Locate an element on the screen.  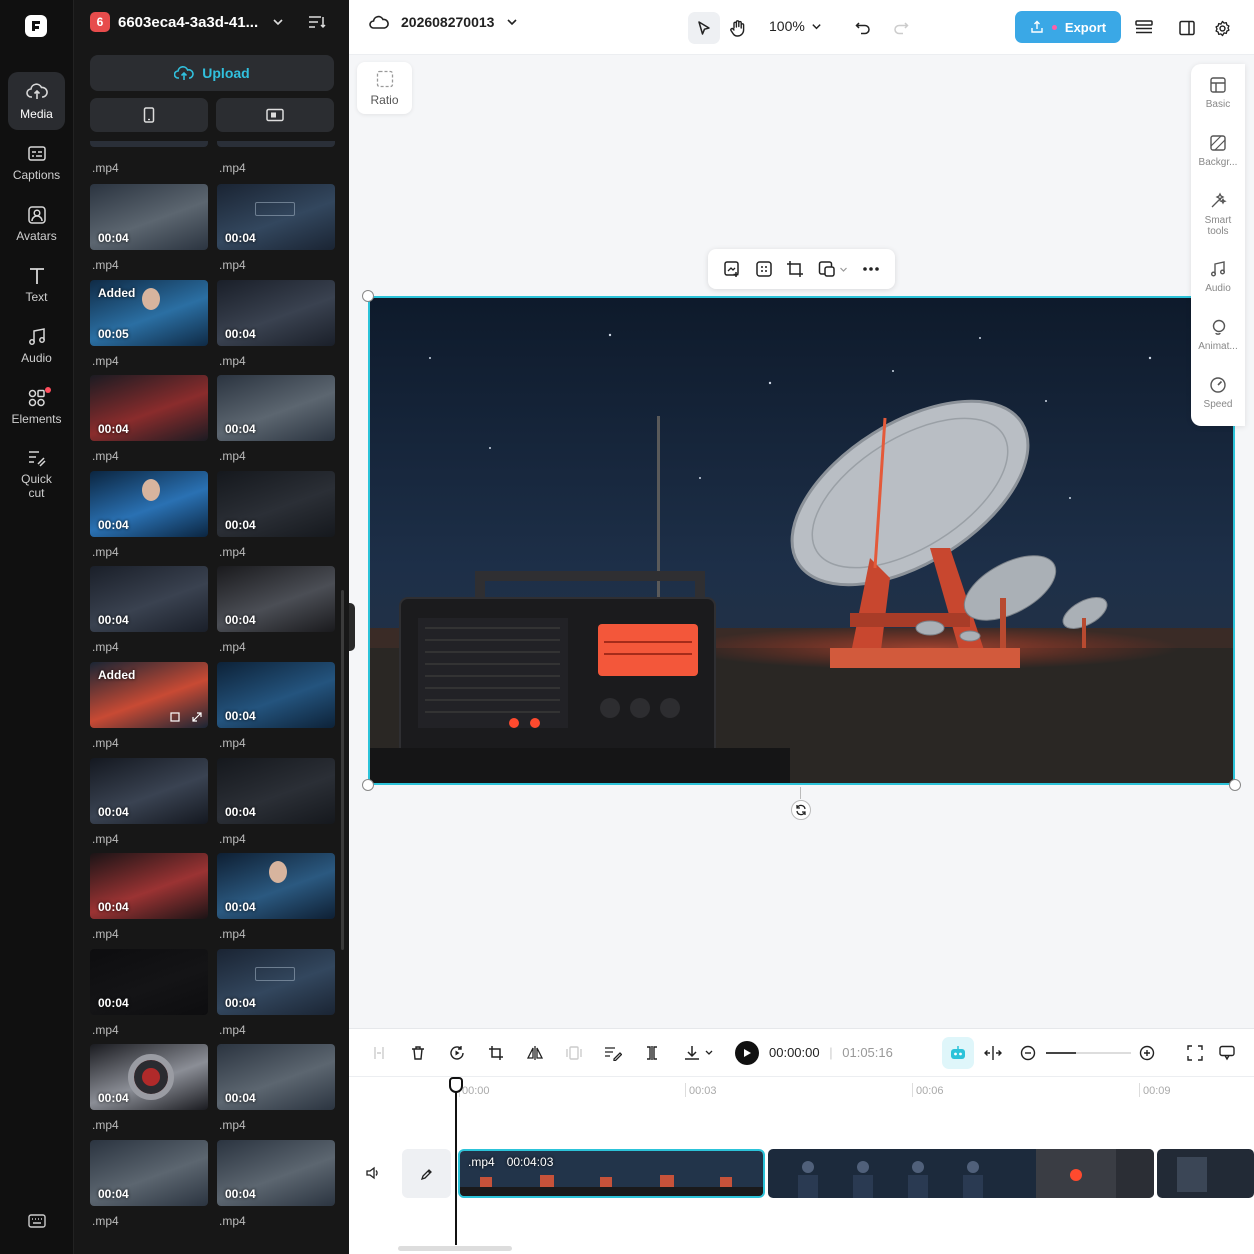
portrait-filter-button is located at coordinates (149, 115).